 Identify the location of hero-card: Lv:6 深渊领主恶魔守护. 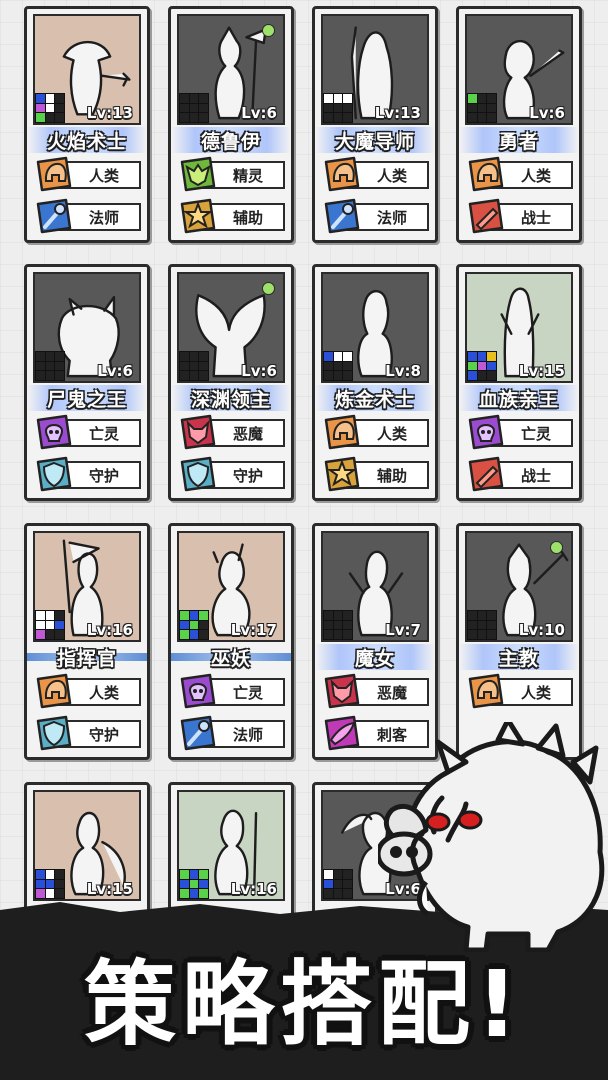
(231, 382).